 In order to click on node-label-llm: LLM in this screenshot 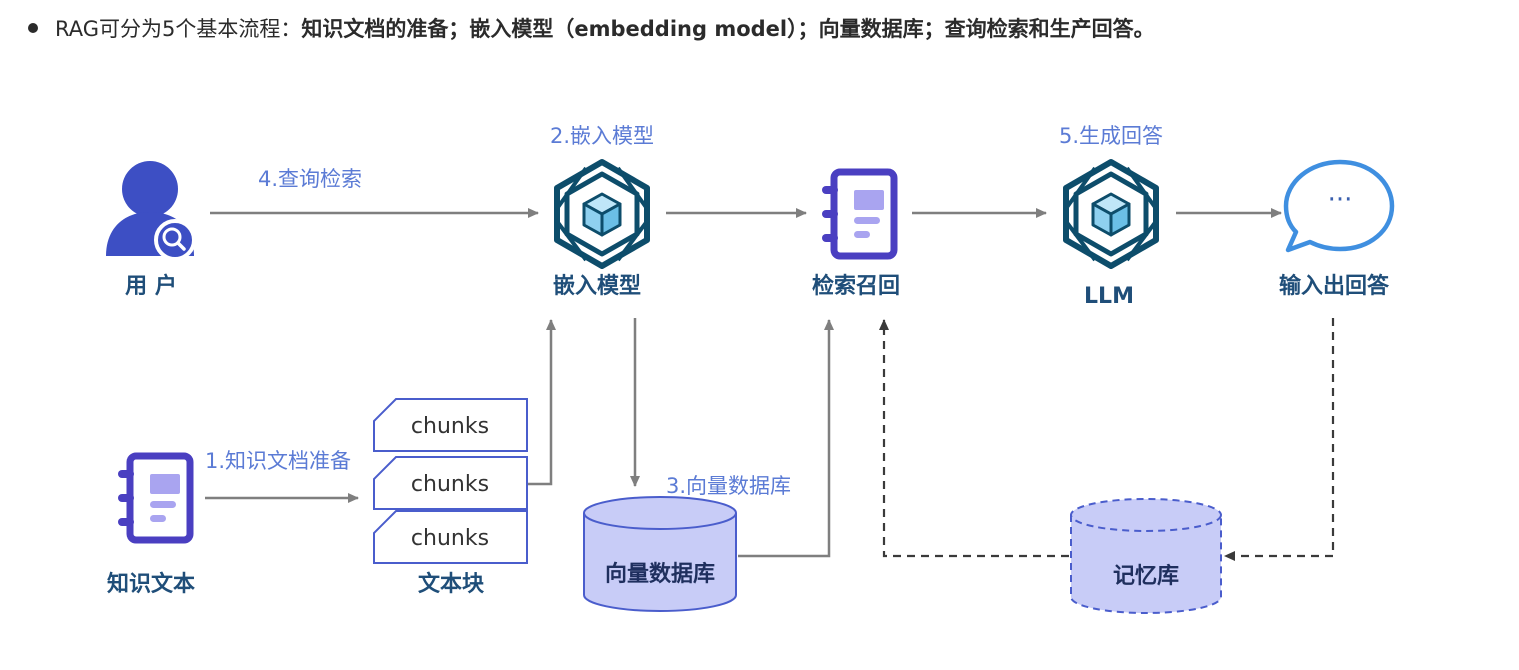, I will do `click(1109, 296)`.